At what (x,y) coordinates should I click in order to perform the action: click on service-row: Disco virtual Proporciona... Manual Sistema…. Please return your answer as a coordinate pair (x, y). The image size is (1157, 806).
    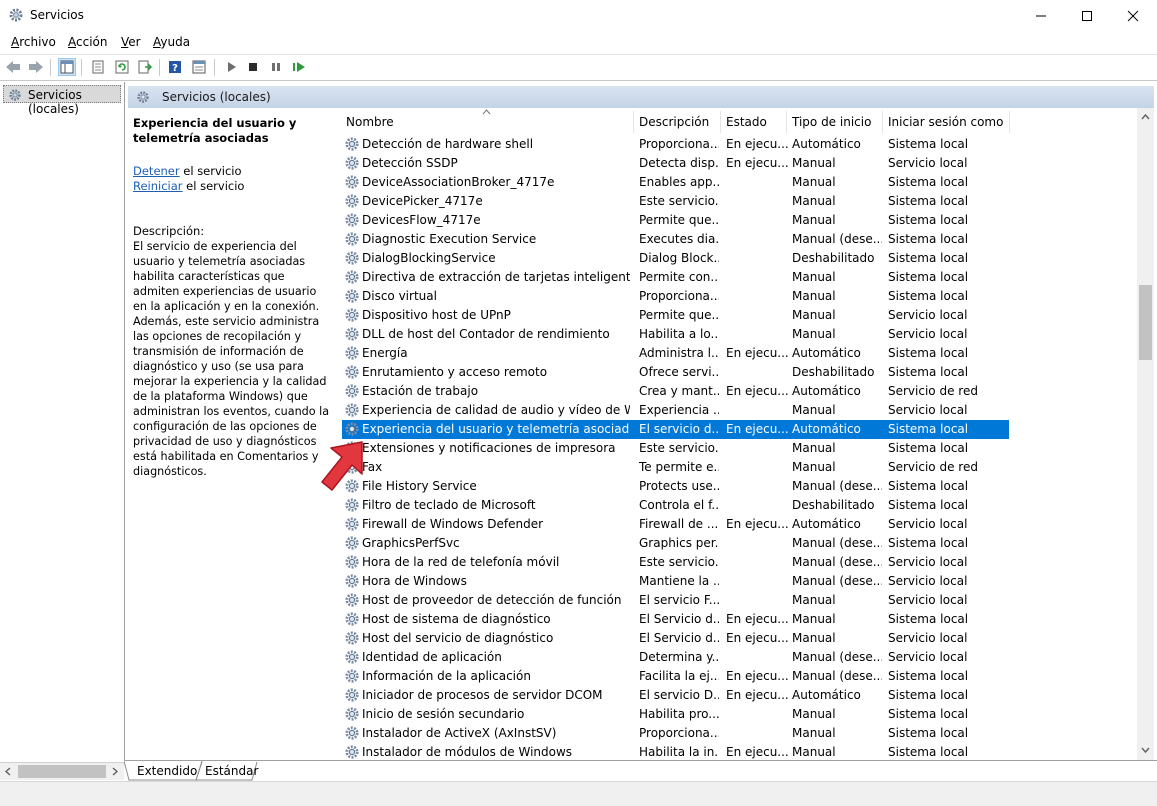
    Looking at the image, I should click on (675, 296).